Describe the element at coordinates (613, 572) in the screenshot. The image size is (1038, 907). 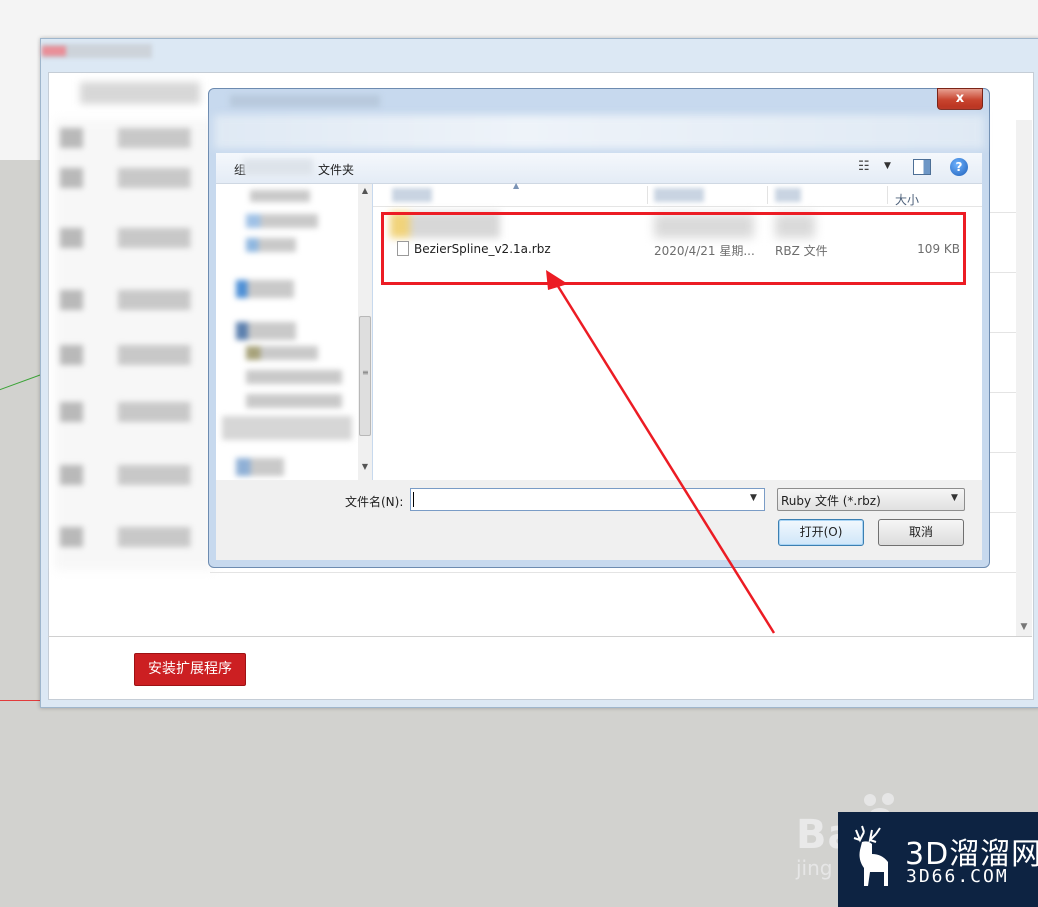
I see `extension-list-divider` at that location.